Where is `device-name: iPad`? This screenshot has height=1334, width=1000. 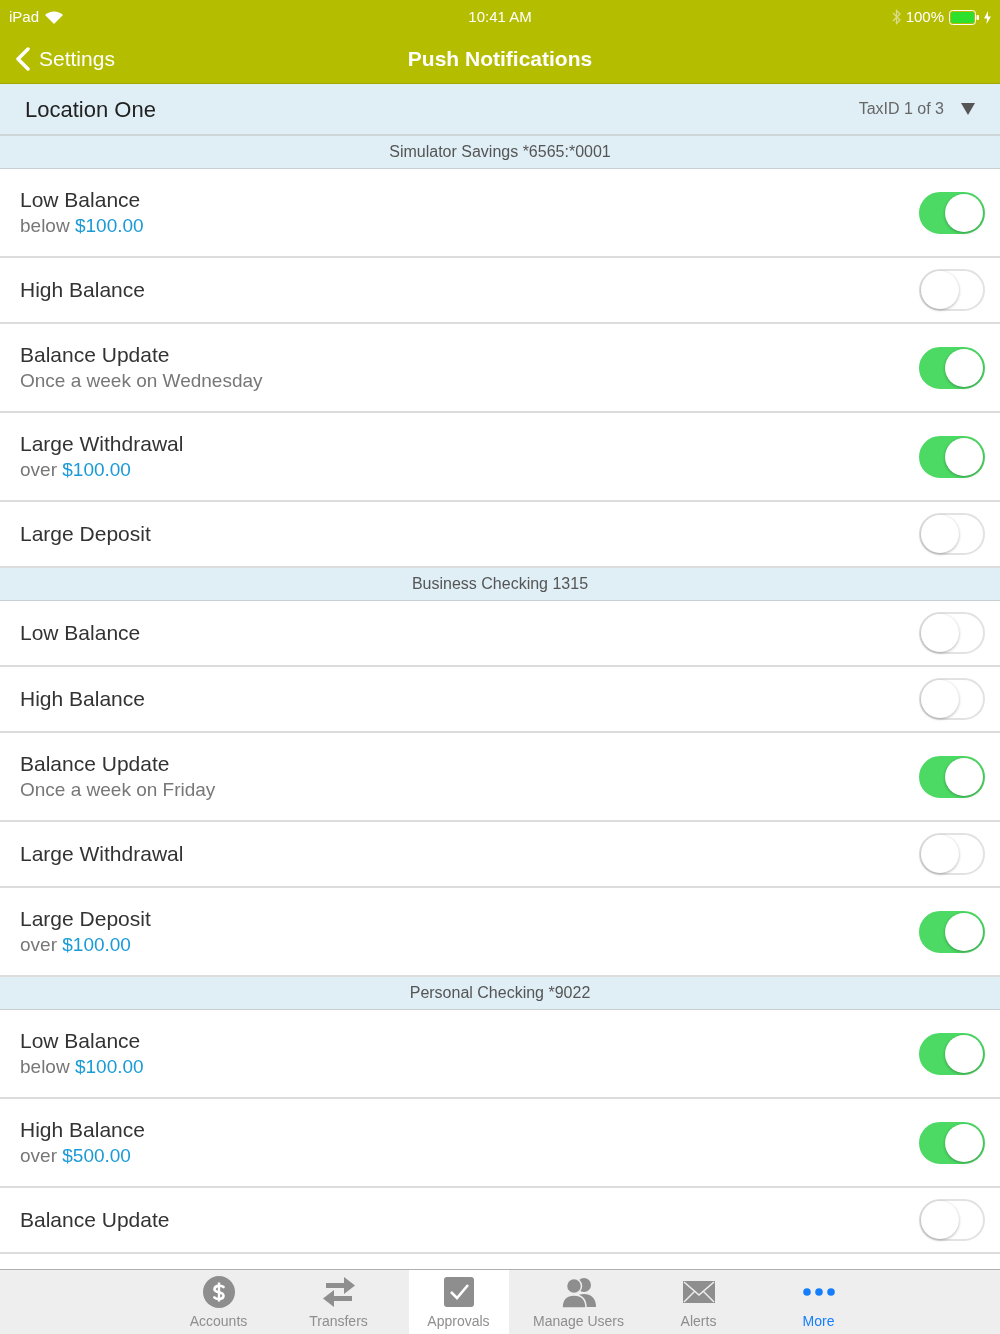 device-name: iPad is located at coordinates (24, 16).